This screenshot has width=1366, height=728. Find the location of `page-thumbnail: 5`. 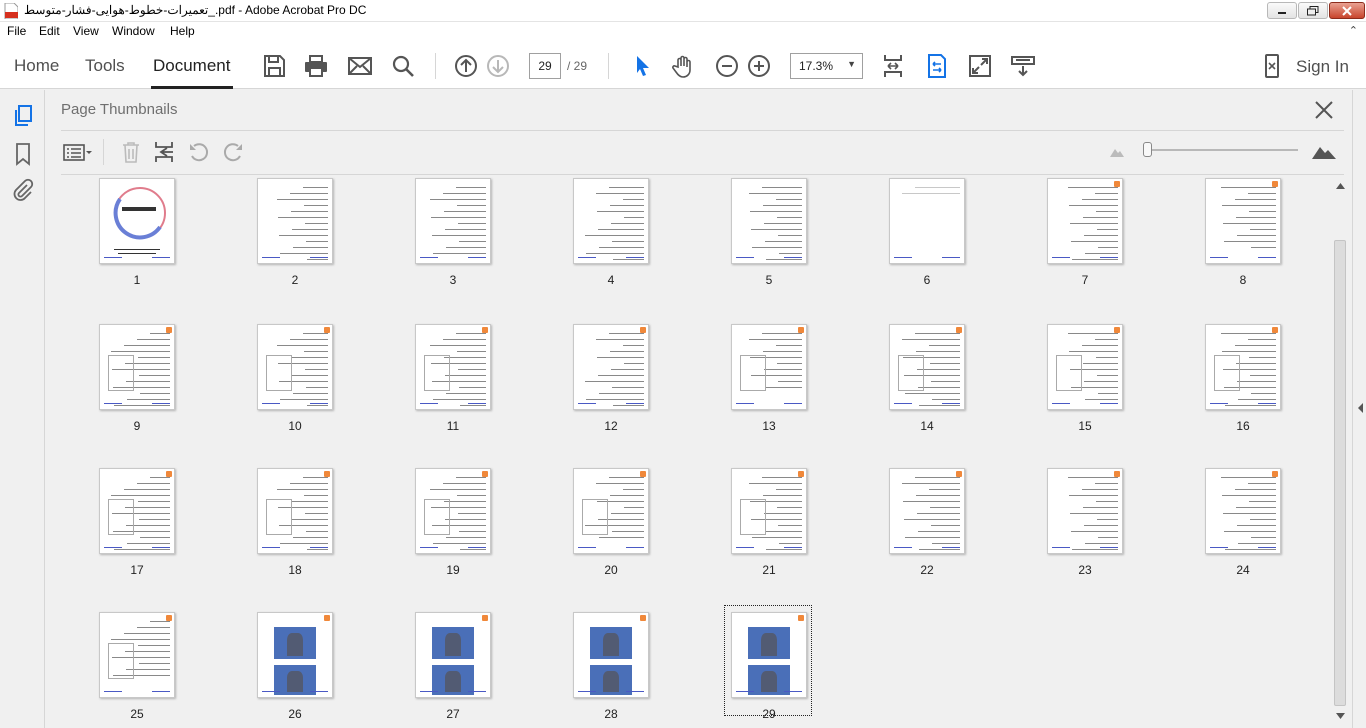

page-thumbnail: 5 is located at coordinates (769, 248).